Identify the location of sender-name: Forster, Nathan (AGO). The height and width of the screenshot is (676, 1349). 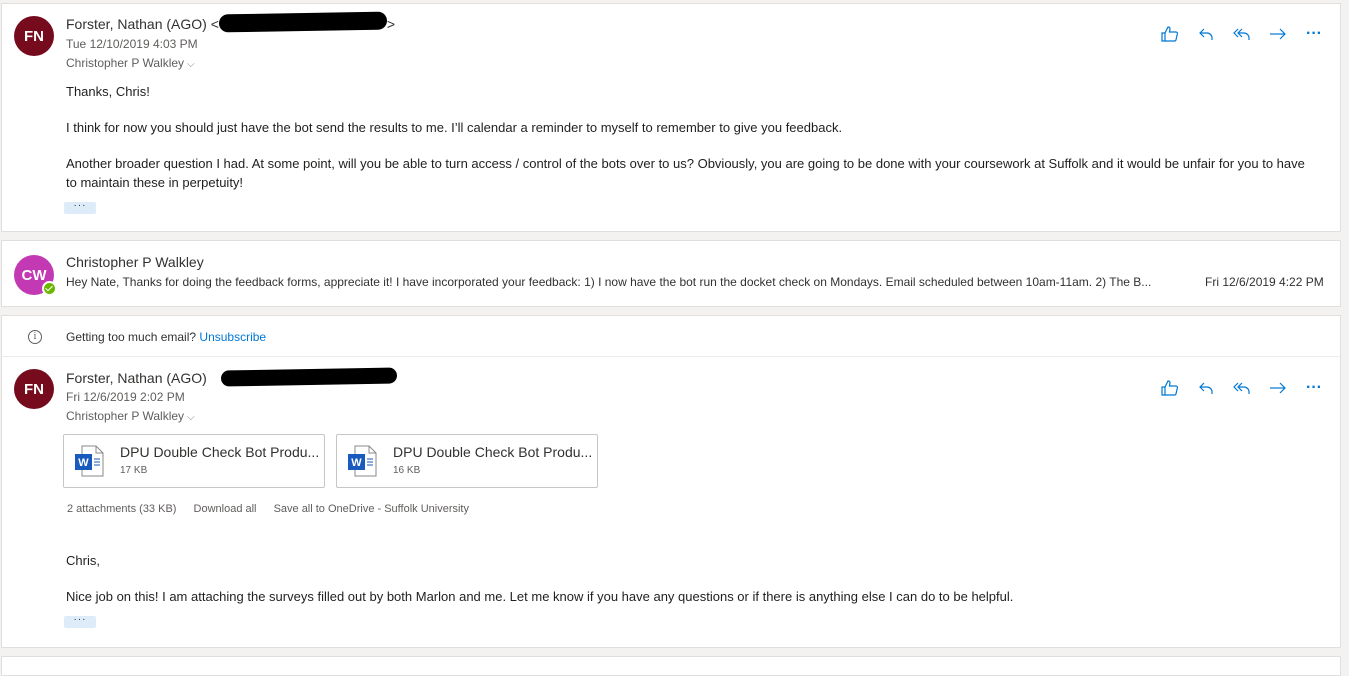
(231, 377).